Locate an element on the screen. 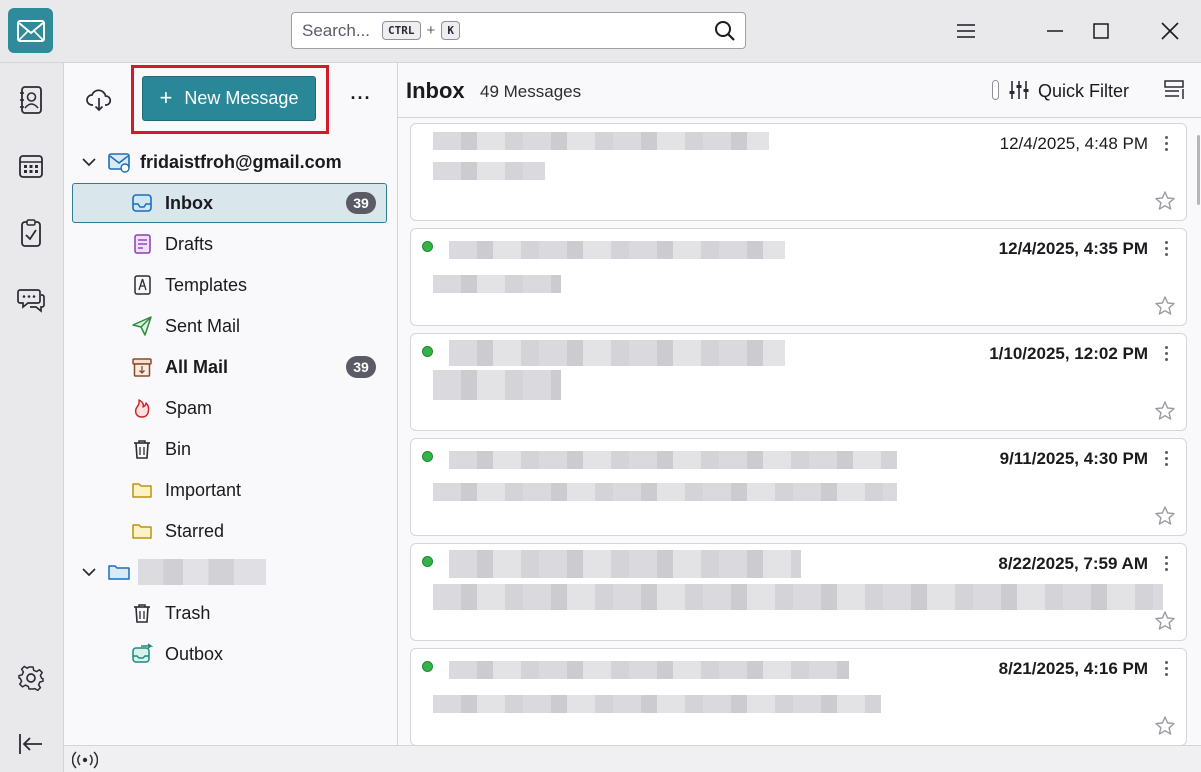 The image size is (1201, 772). folder-sent-mail: Sent Mail is located at coordinates (229, 326).